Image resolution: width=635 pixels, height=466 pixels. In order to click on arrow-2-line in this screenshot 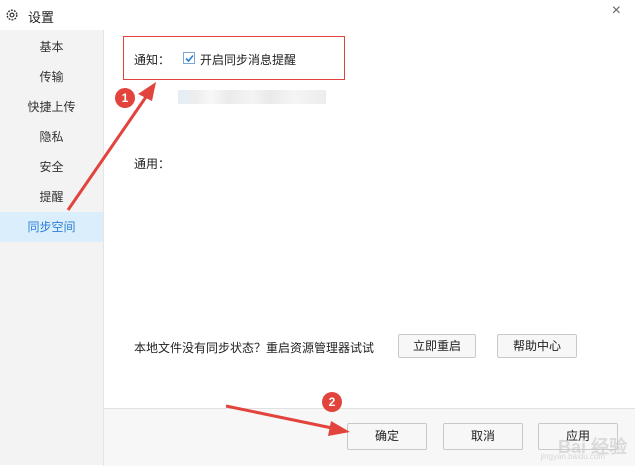, I will do `click(279, 417)`.